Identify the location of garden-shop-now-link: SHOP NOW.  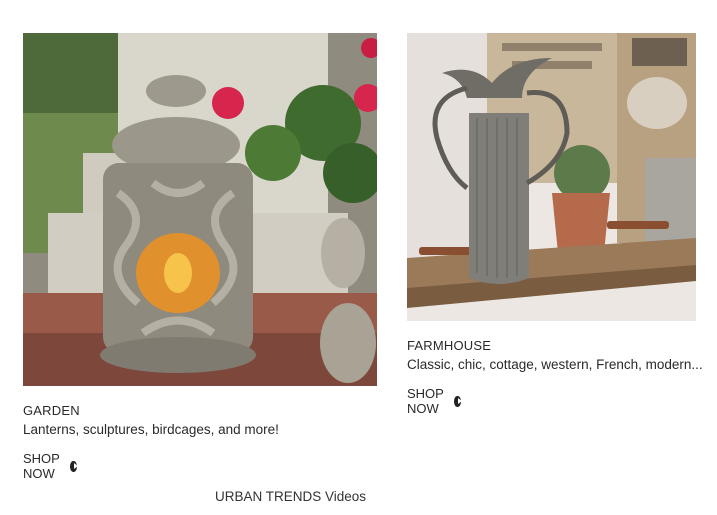
(51, 466).